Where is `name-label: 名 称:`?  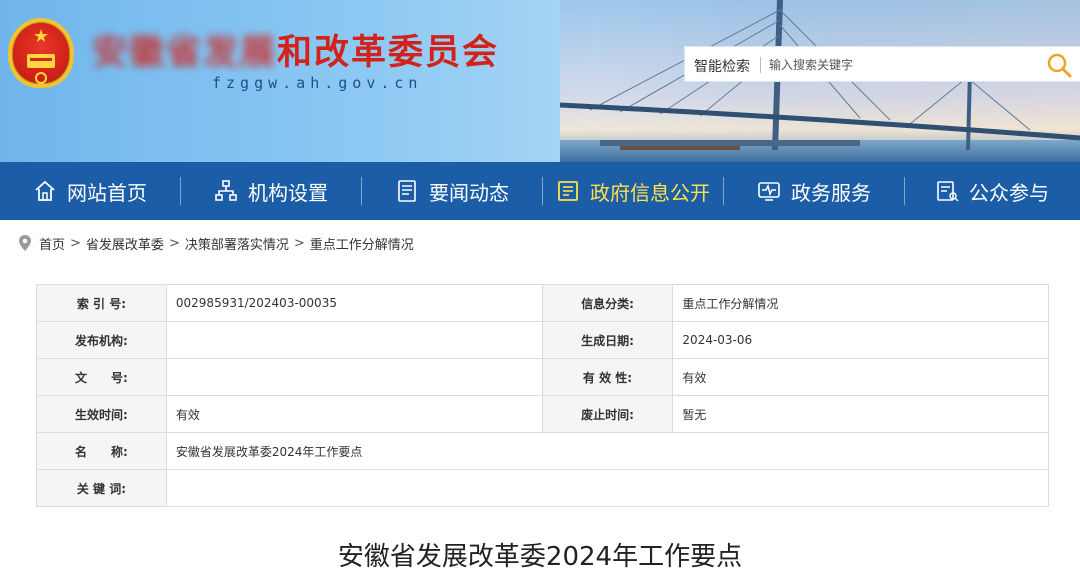
name-label: 名 称: is located at coordinates (101, 451).